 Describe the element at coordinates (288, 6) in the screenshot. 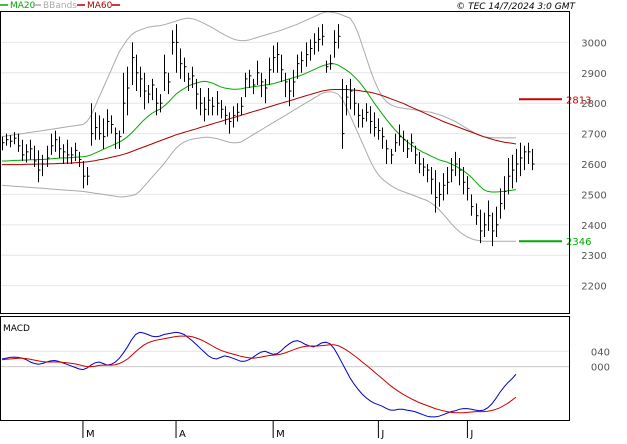

I see `header-legend: MA20 BBands MA60 © TEC 14/7/2024 3:0 GMT` at that location.